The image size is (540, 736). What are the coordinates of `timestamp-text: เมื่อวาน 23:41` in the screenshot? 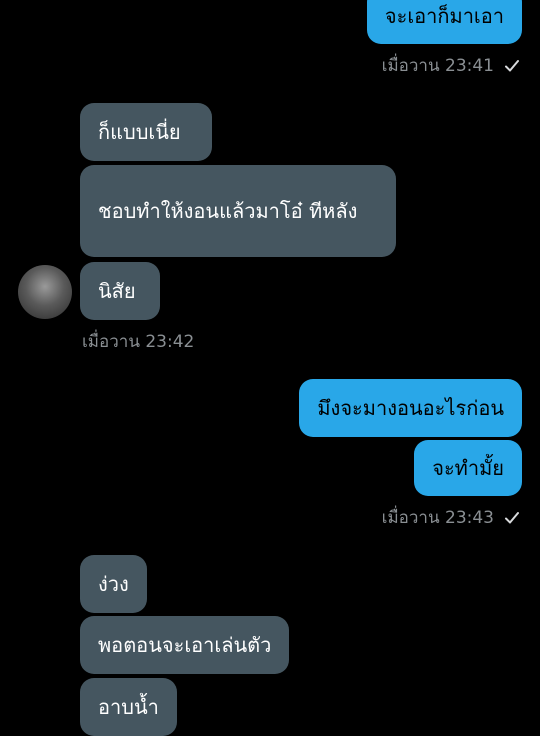 It's located at (437, 66).